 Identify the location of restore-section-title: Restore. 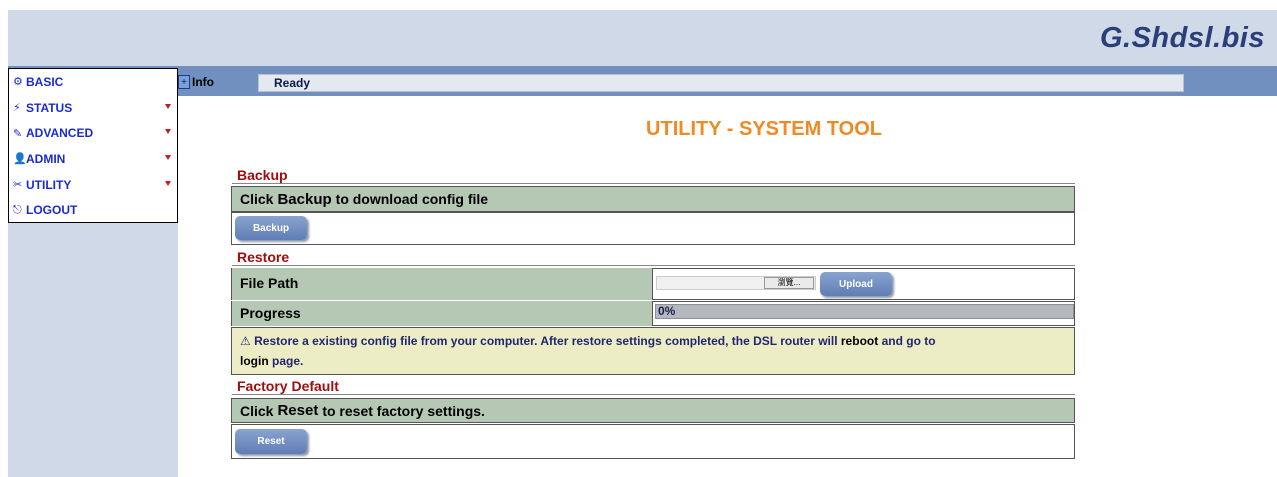
(263, 257).